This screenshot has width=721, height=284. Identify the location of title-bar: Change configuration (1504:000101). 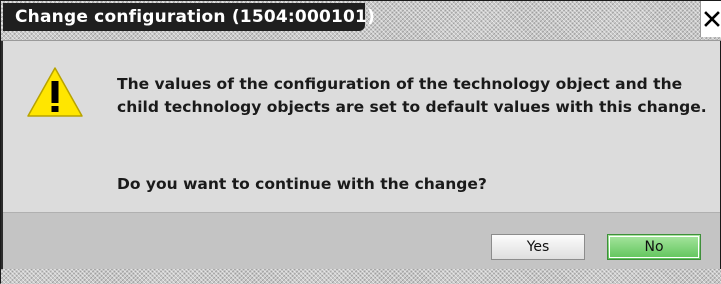
(361, 21).